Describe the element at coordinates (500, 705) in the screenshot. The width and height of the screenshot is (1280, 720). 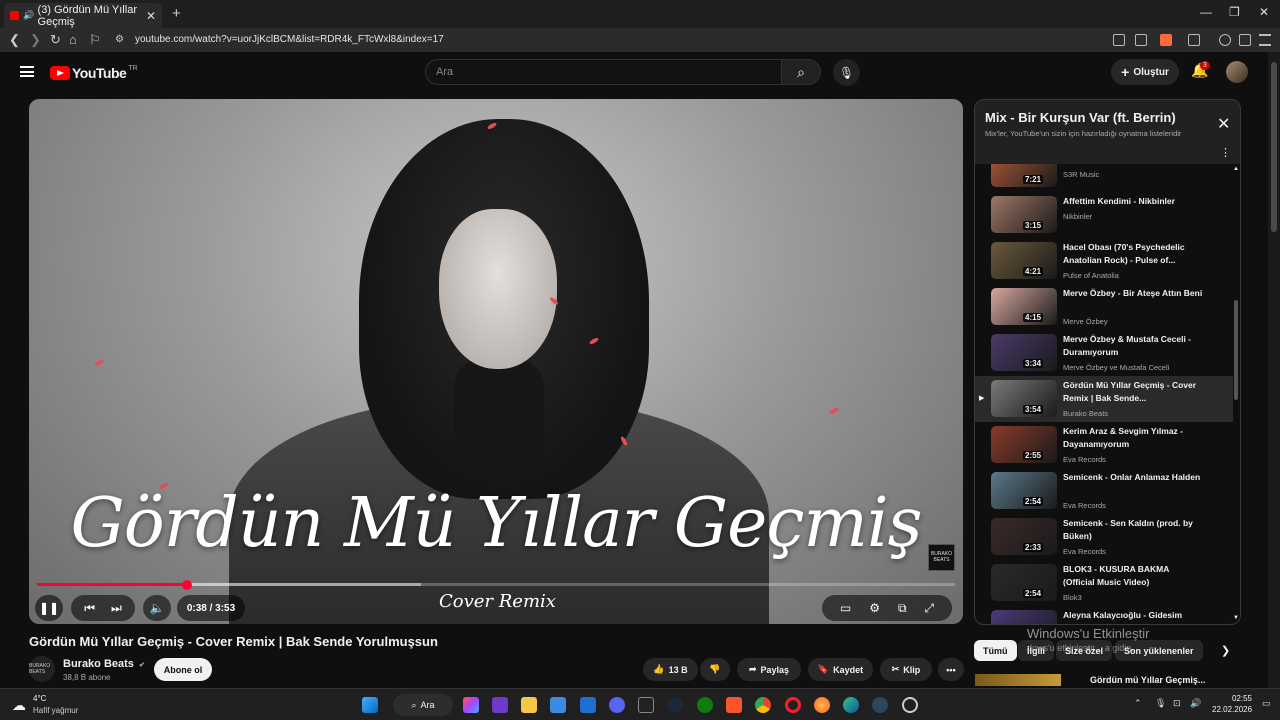
I see `widgets-icon` at that location.